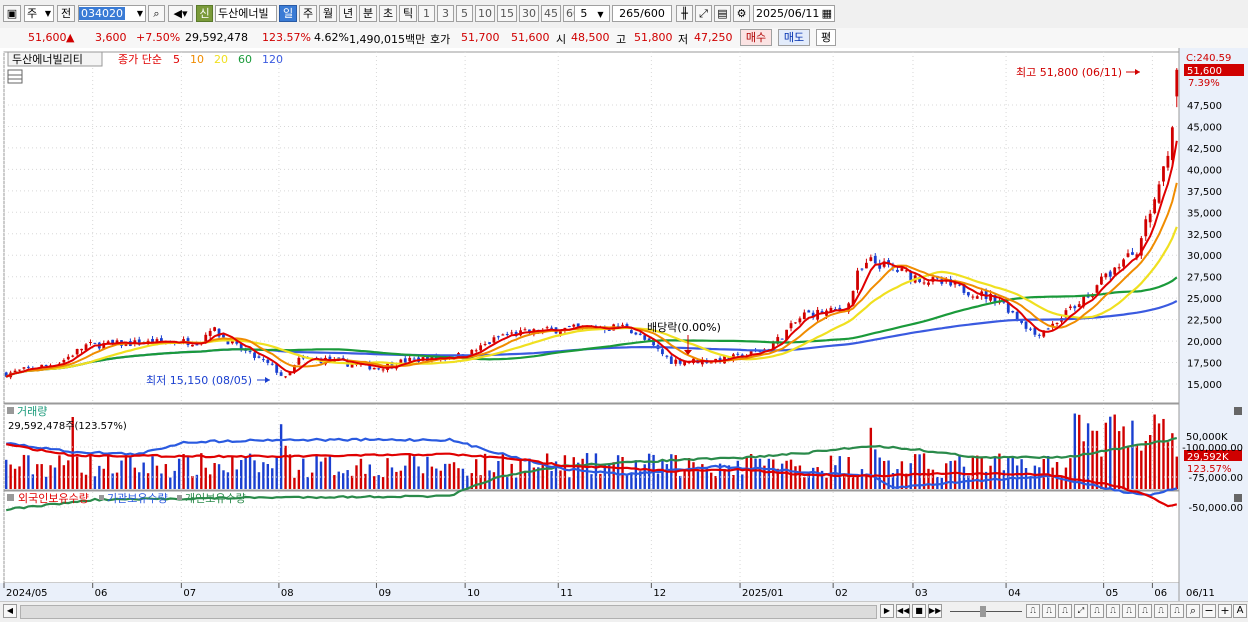 This screenshot has width=1248, height=622. What do you see at coordinates (887, 611) in the screenshot?
I see `scroll-right-icon: ▶` at bounding box center [887, 611].